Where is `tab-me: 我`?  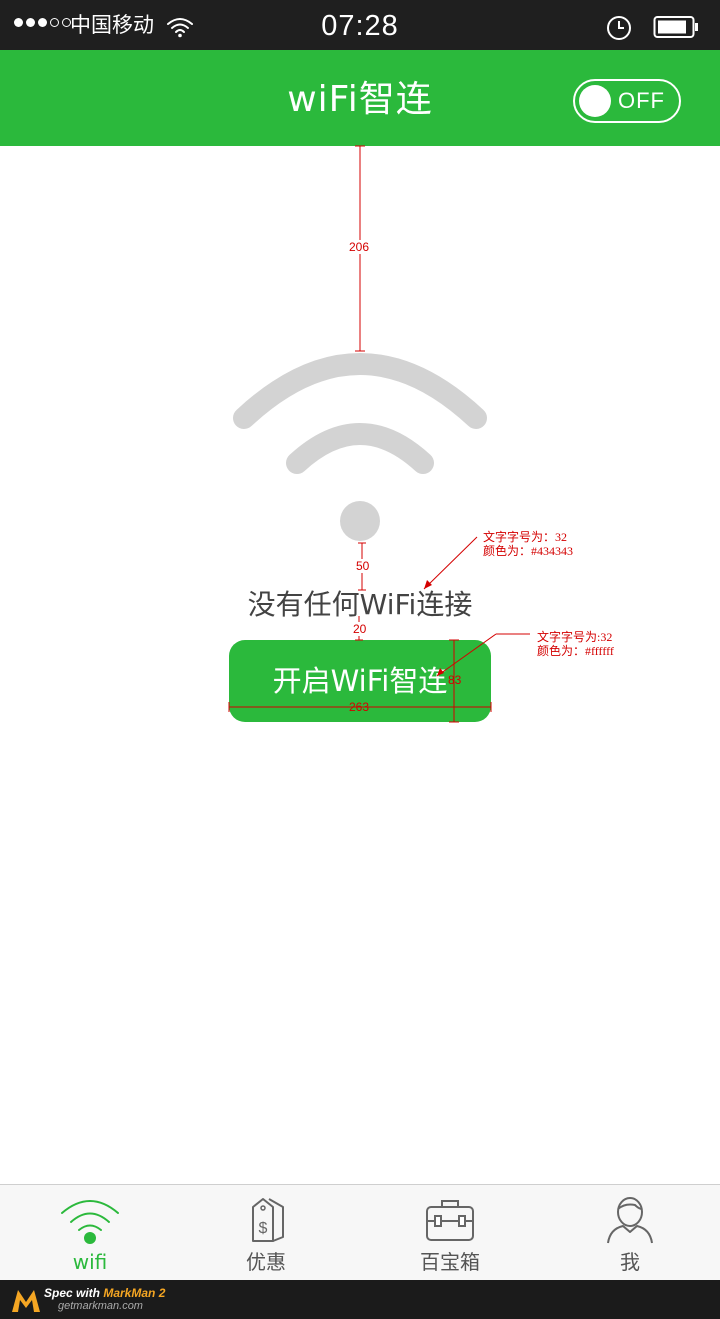 tab-me: 我 is located at coordinates (630, 1233).